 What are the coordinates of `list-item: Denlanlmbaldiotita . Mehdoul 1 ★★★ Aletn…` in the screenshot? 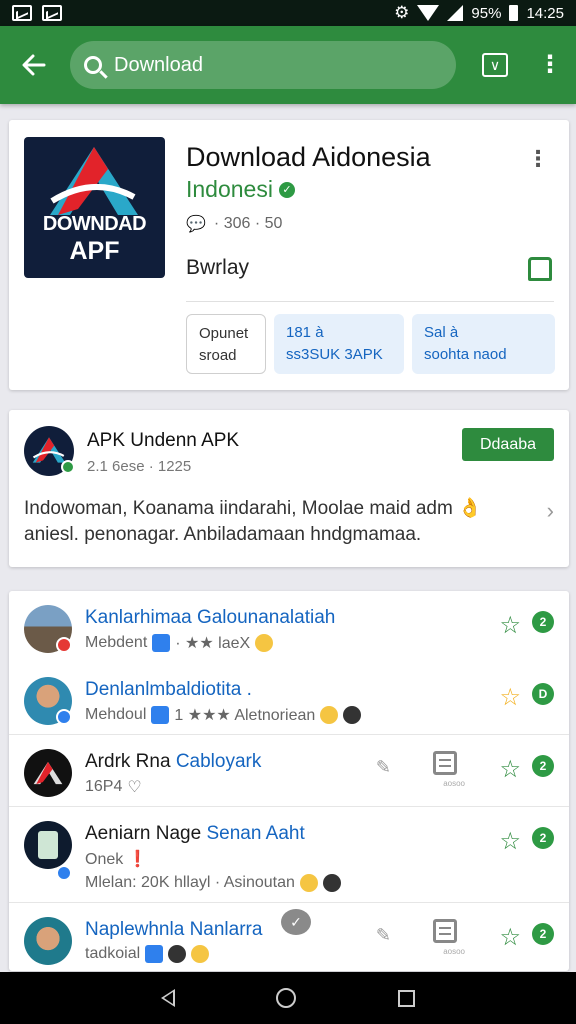 It's located at (289, 699).